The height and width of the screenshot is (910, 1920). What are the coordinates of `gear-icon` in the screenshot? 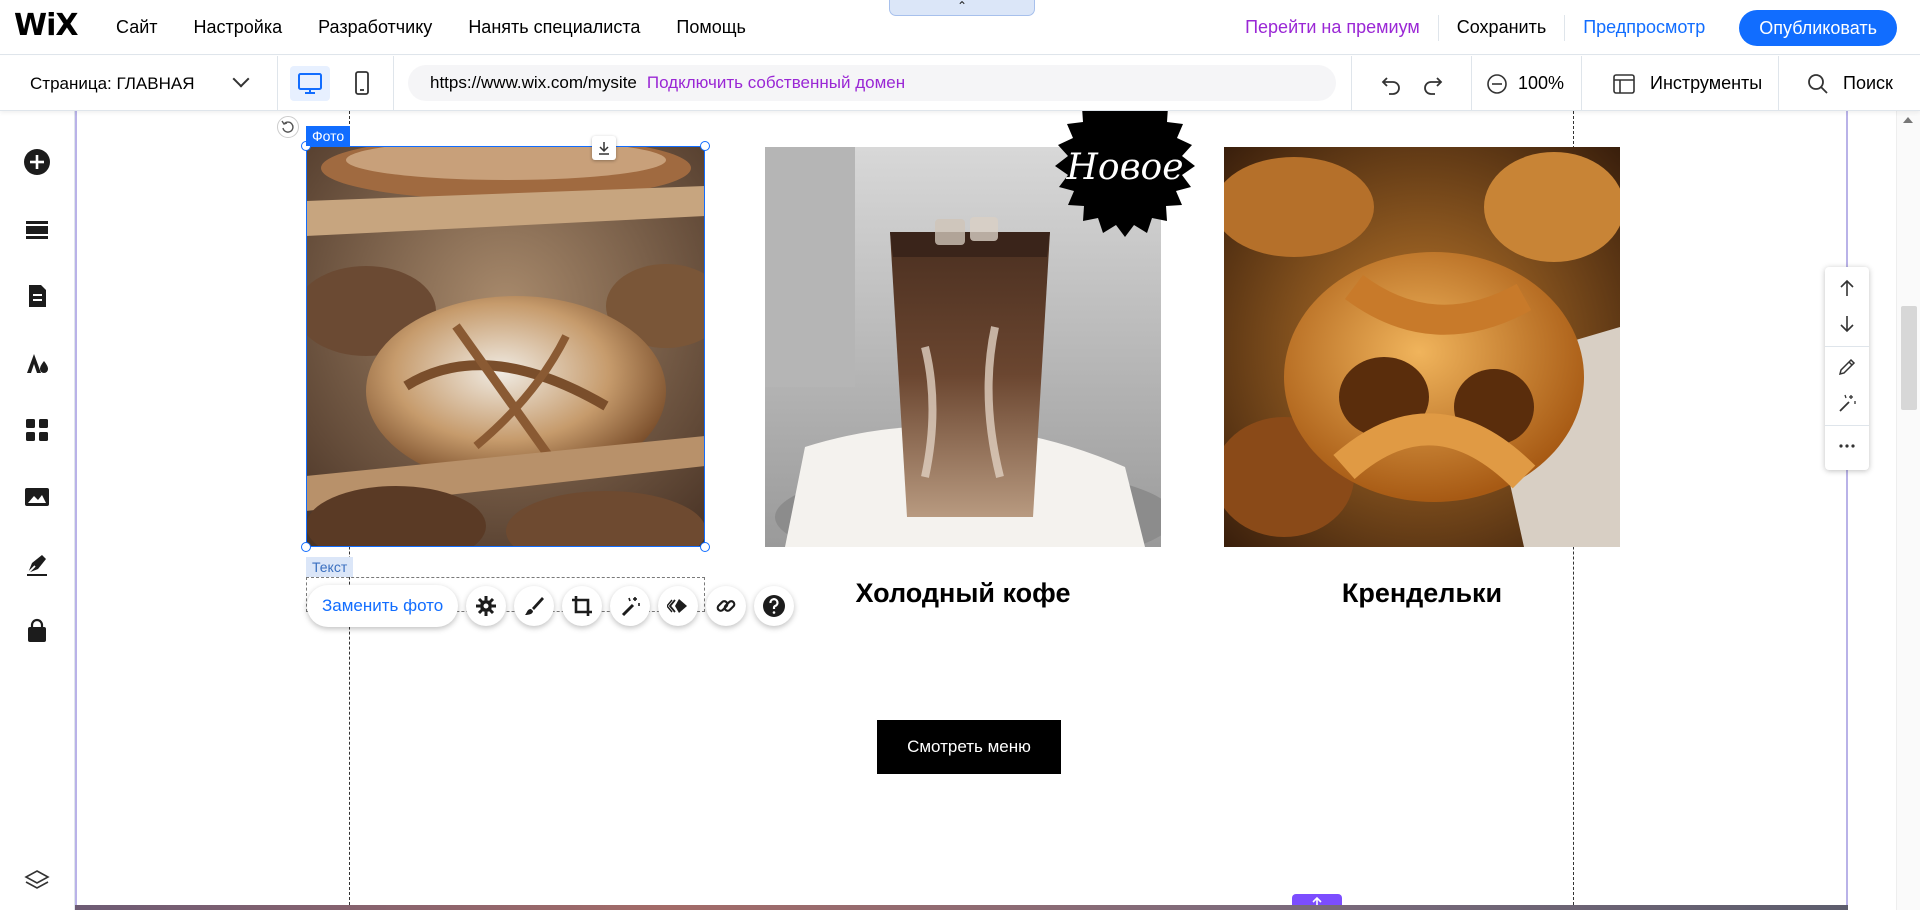 It's located at (486, 606).